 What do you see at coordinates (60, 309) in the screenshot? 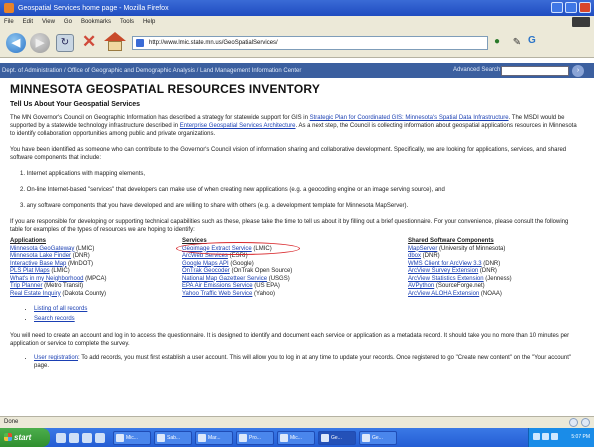
I see `listing-records-link: Listing of all records` at bounding box center [60, 309].